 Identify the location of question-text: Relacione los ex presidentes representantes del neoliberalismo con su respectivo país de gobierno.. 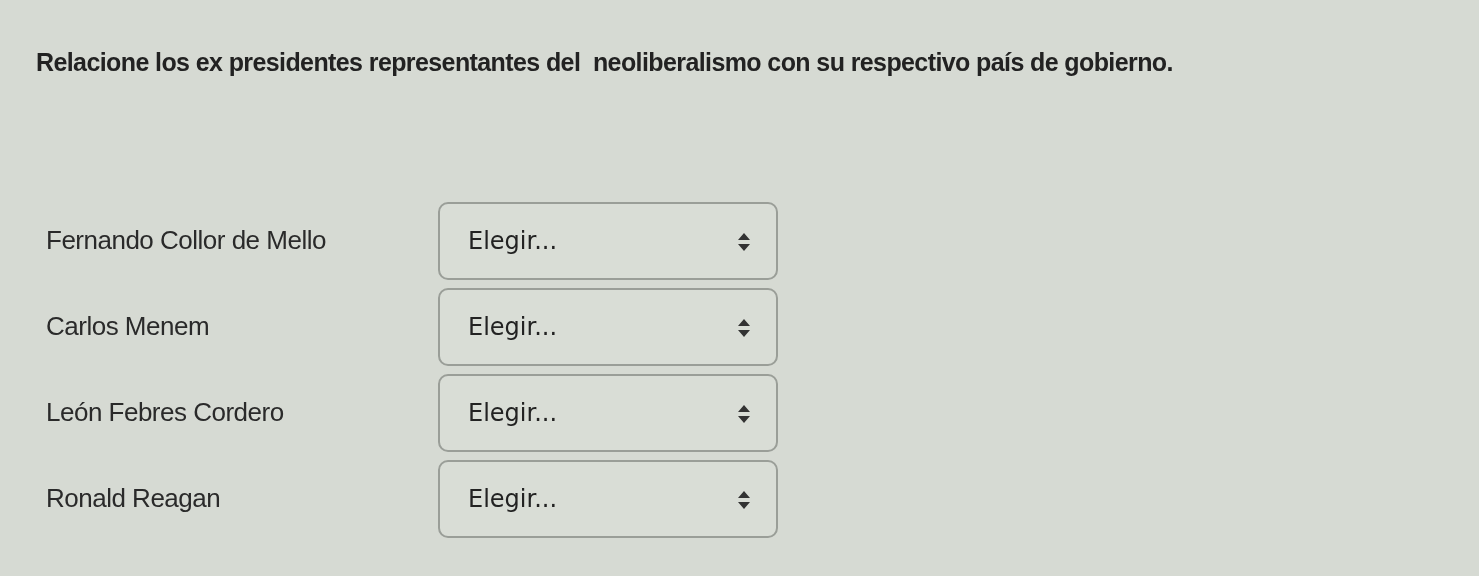
(605, 62).